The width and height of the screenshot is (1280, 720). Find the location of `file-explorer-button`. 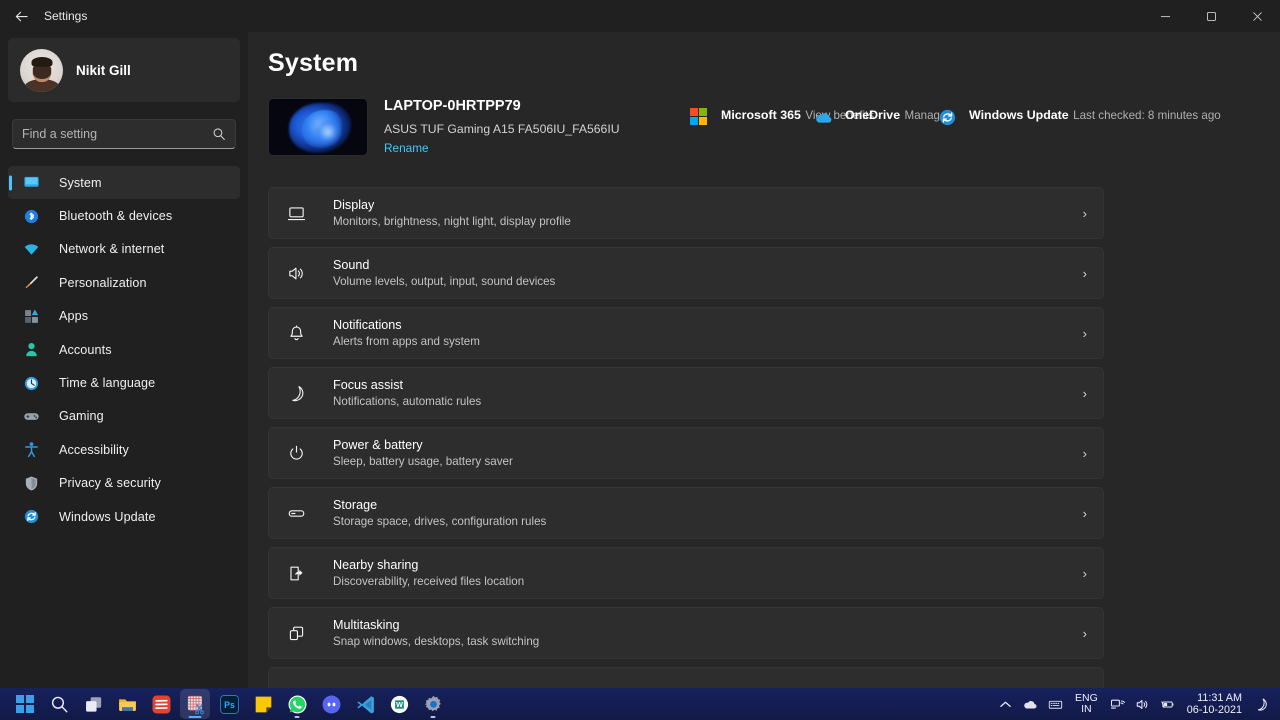

file-explorer-button is located at coordinates (127, 704).